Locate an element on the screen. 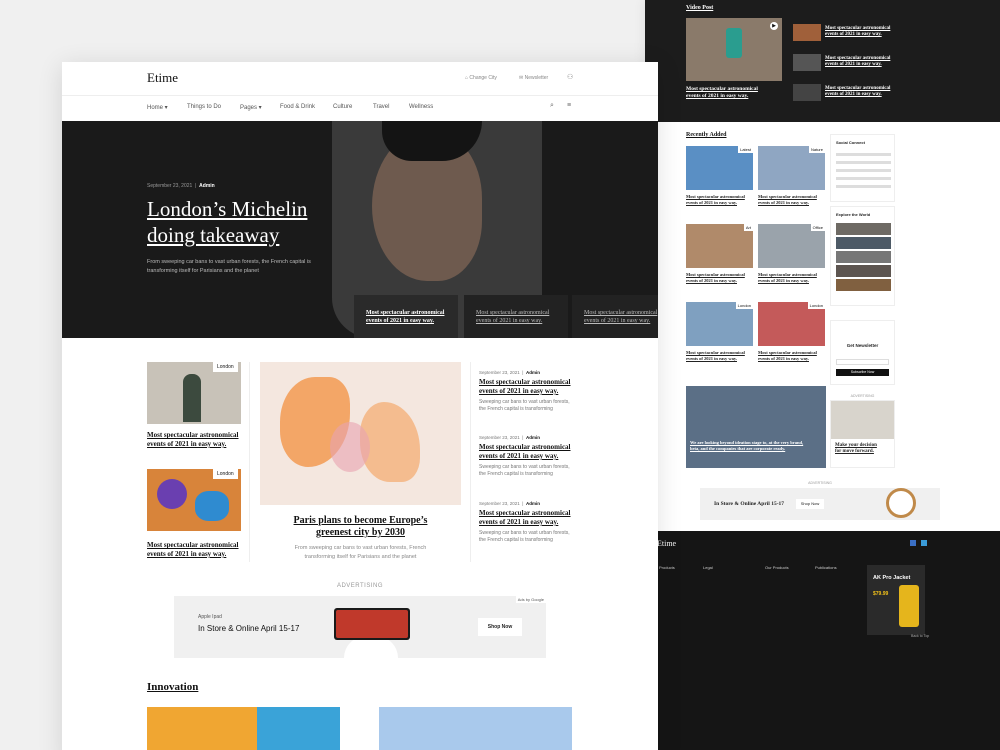 The image size is (1000, 750). promo-price: $79.99 is located at coordinates (881, 594).